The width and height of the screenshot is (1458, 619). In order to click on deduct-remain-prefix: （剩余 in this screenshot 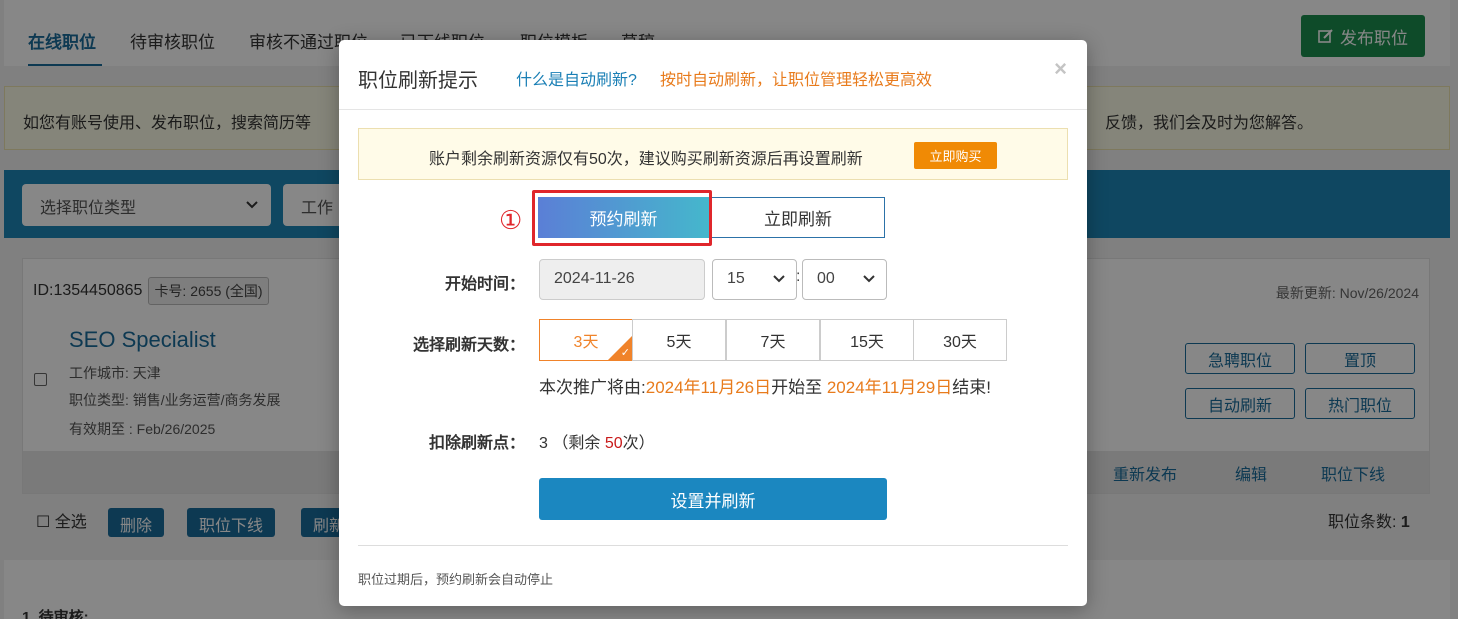, I will do `click(578, 443)`.